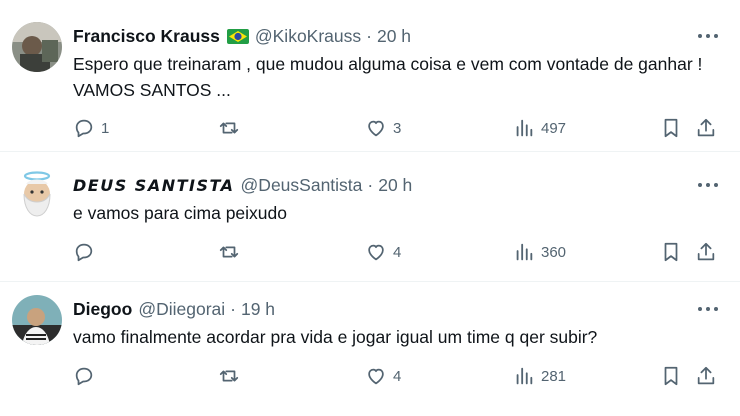  What do you see at coordinates (154, 185) in the screenshot?
I see `author-name: DEUS SANTISTA` at bounding box center [154, 185].